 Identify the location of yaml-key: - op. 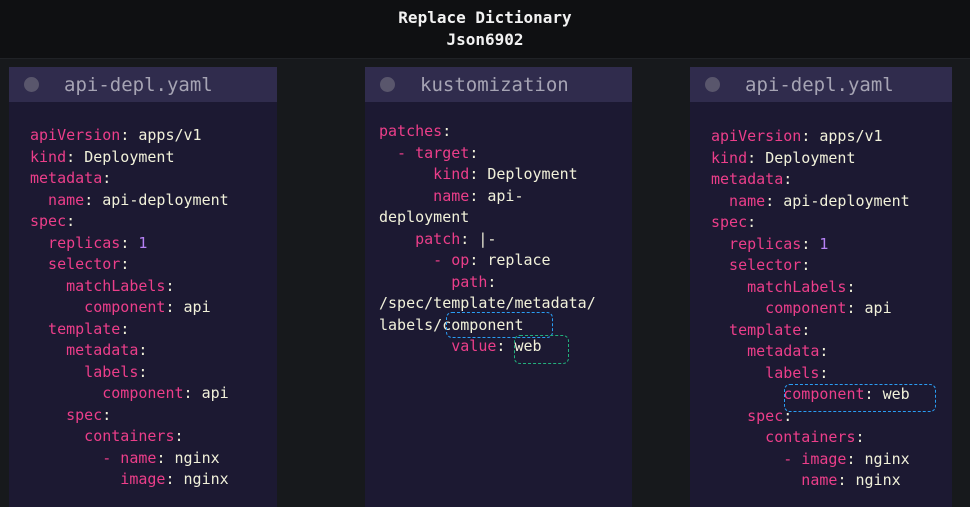
(424, 260).